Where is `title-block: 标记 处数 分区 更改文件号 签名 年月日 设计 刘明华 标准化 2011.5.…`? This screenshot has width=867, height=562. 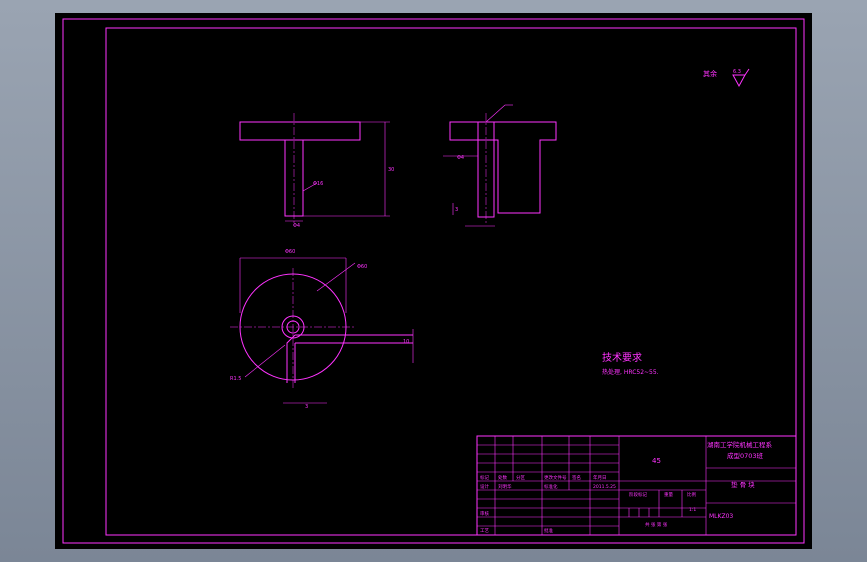
title-block: 标记 处数 分区 更改文件号 签名 年月日 设计 刘明华 标准化 2011.5.… is located at coordinates (636, 485).